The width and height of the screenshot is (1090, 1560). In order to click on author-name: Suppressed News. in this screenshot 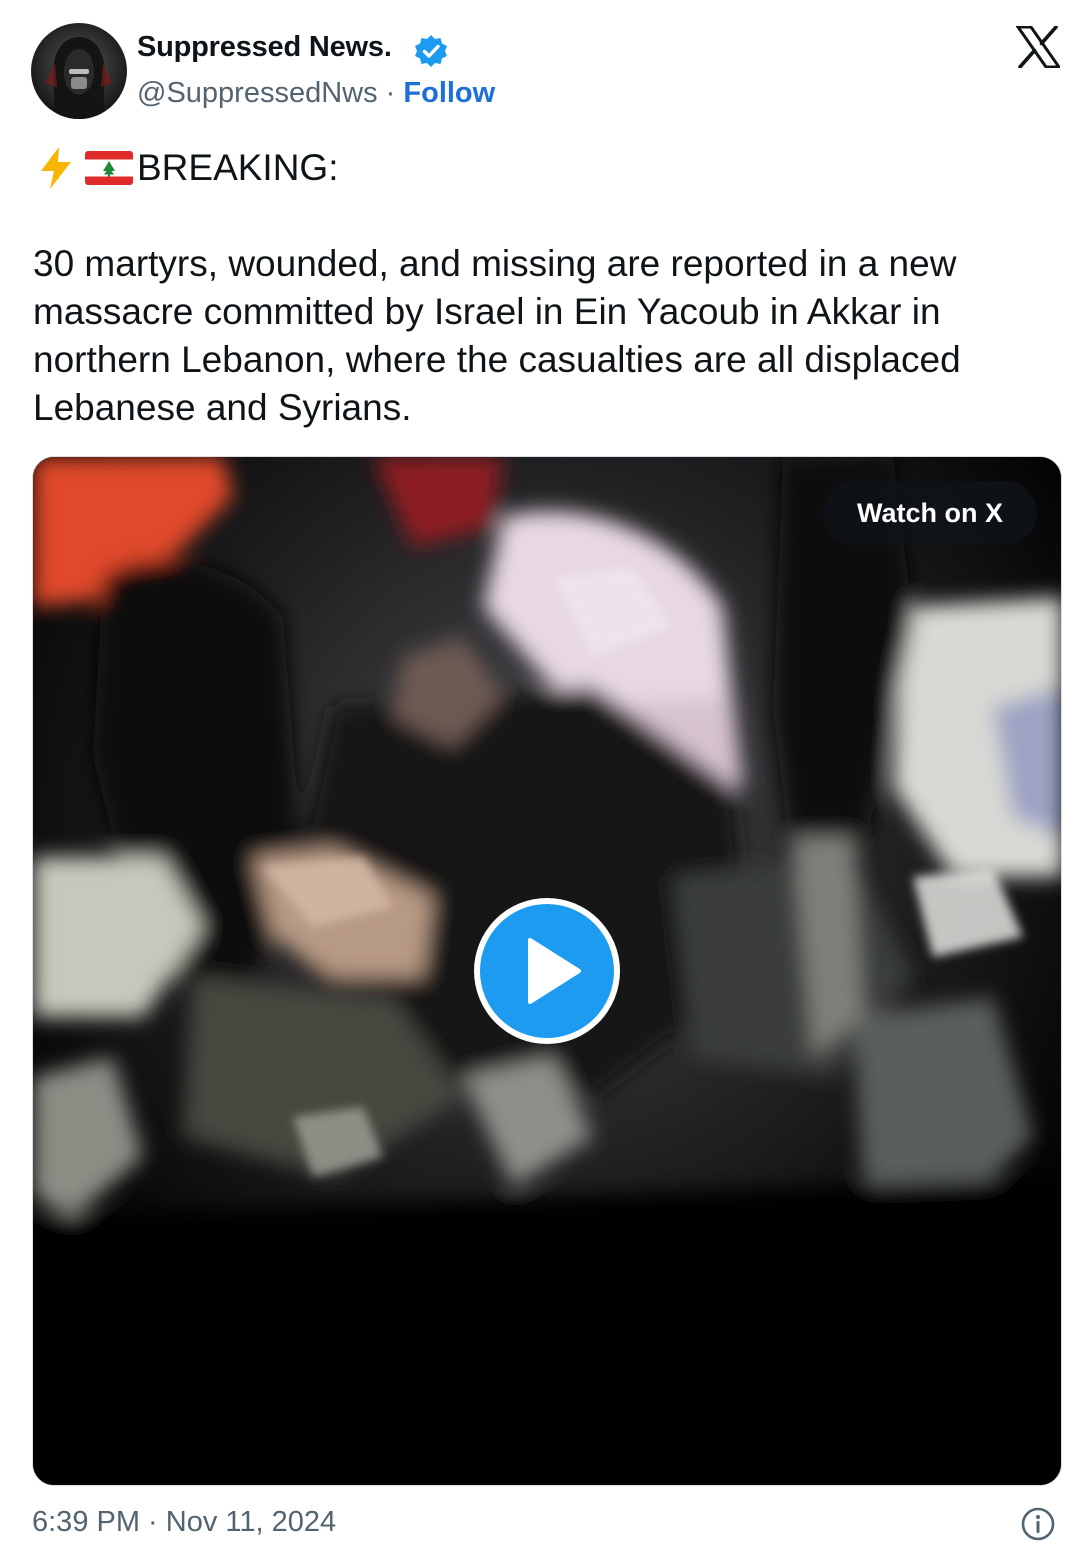, I will do `click(264, 47)`.